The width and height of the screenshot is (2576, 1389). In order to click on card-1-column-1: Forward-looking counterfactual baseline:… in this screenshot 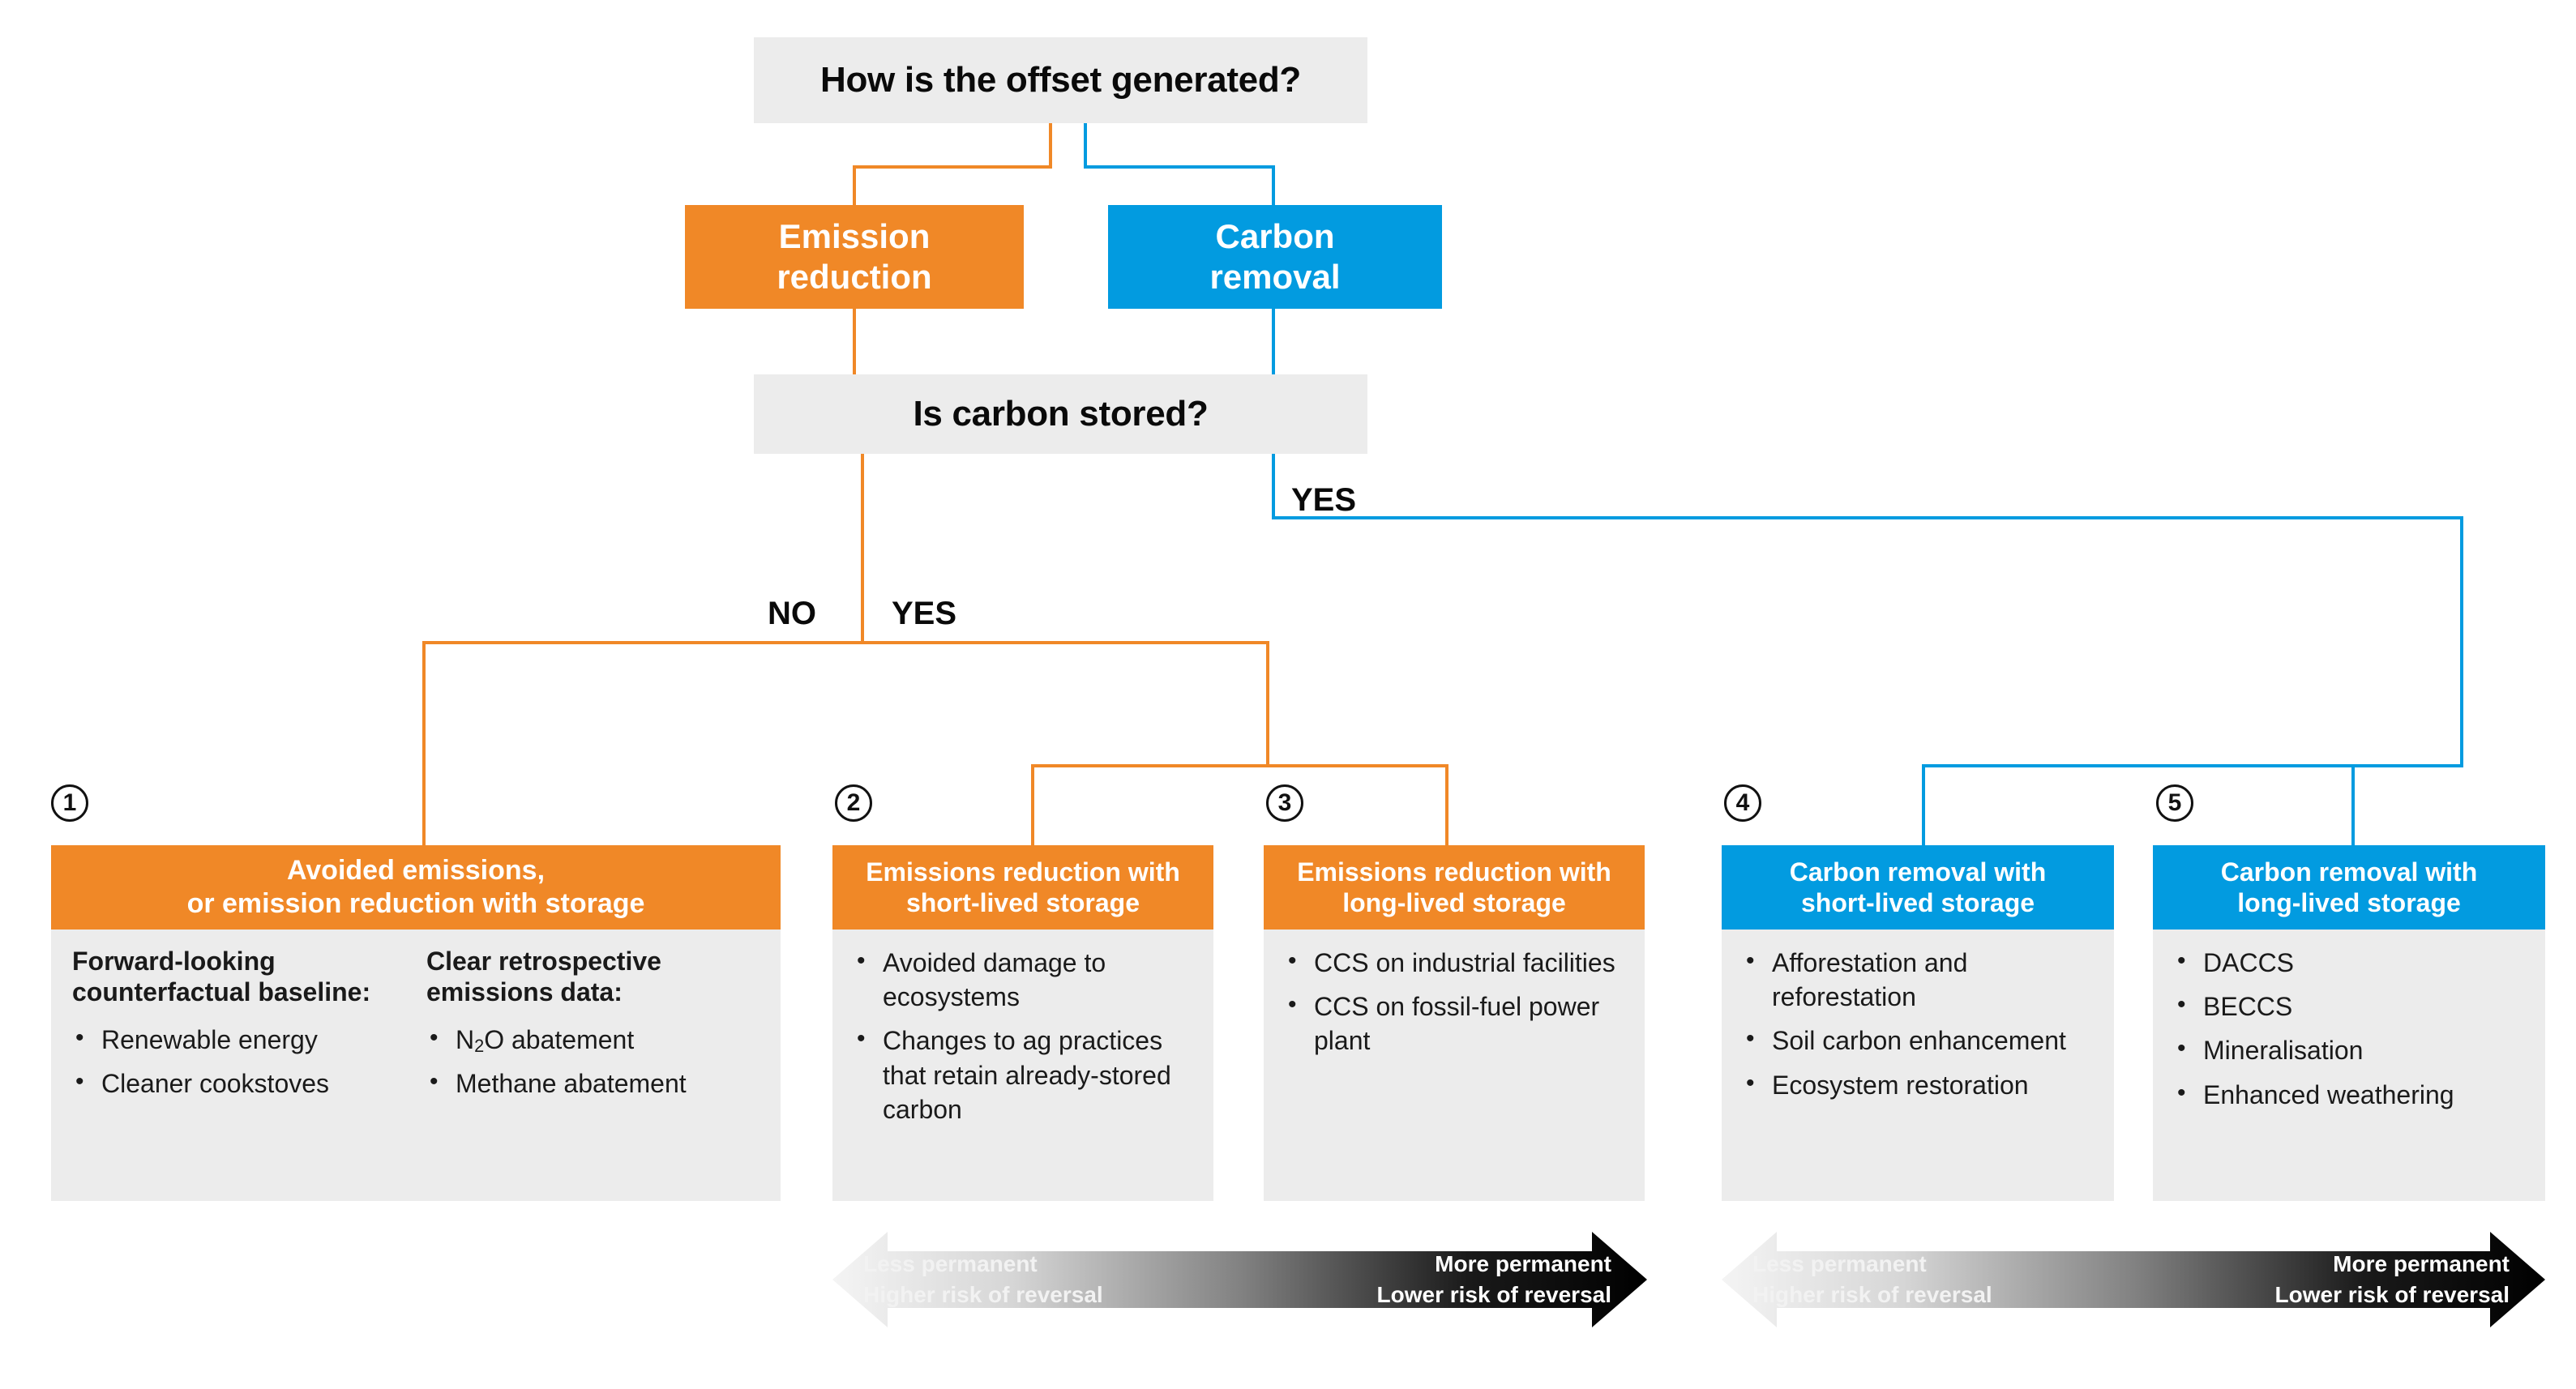, I will do `click(238, 1028)`.